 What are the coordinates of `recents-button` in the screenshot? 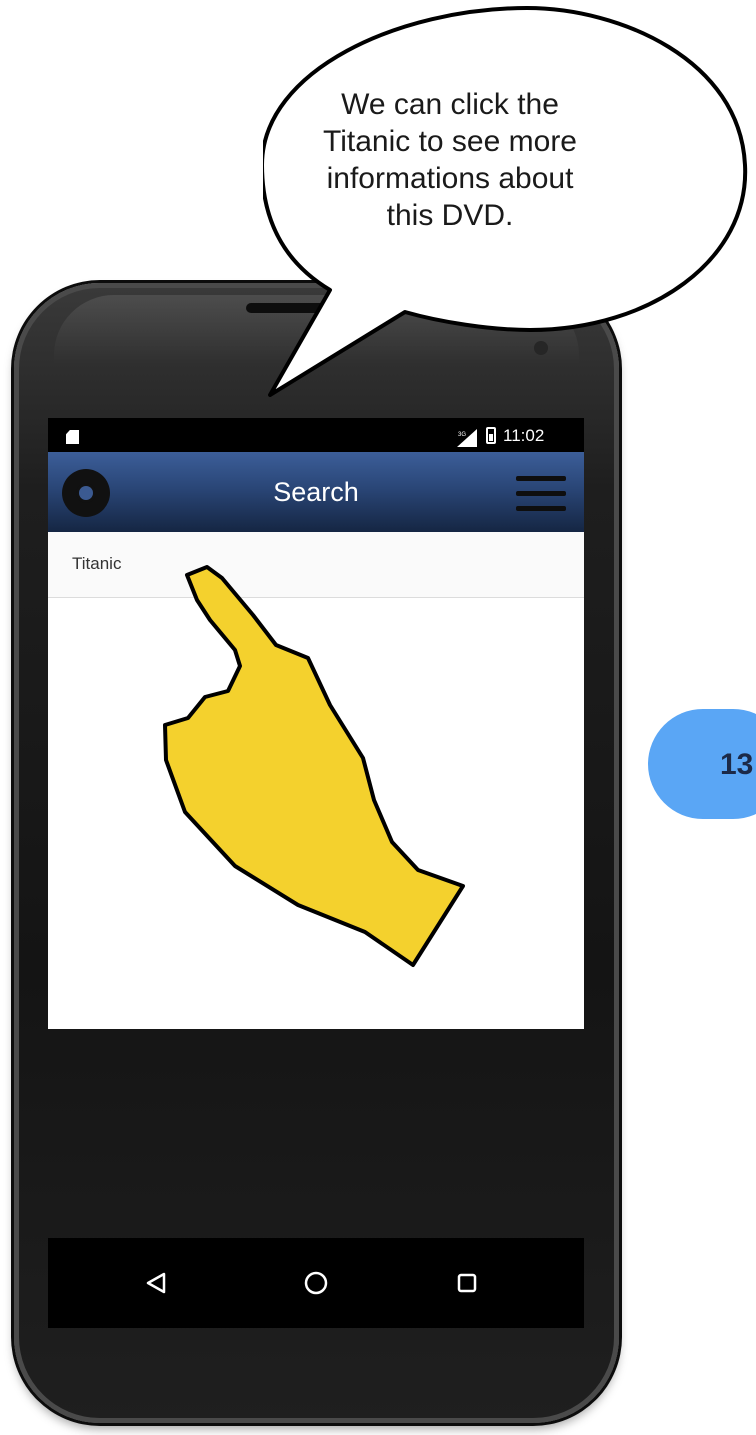 It's located at (467, 1283).